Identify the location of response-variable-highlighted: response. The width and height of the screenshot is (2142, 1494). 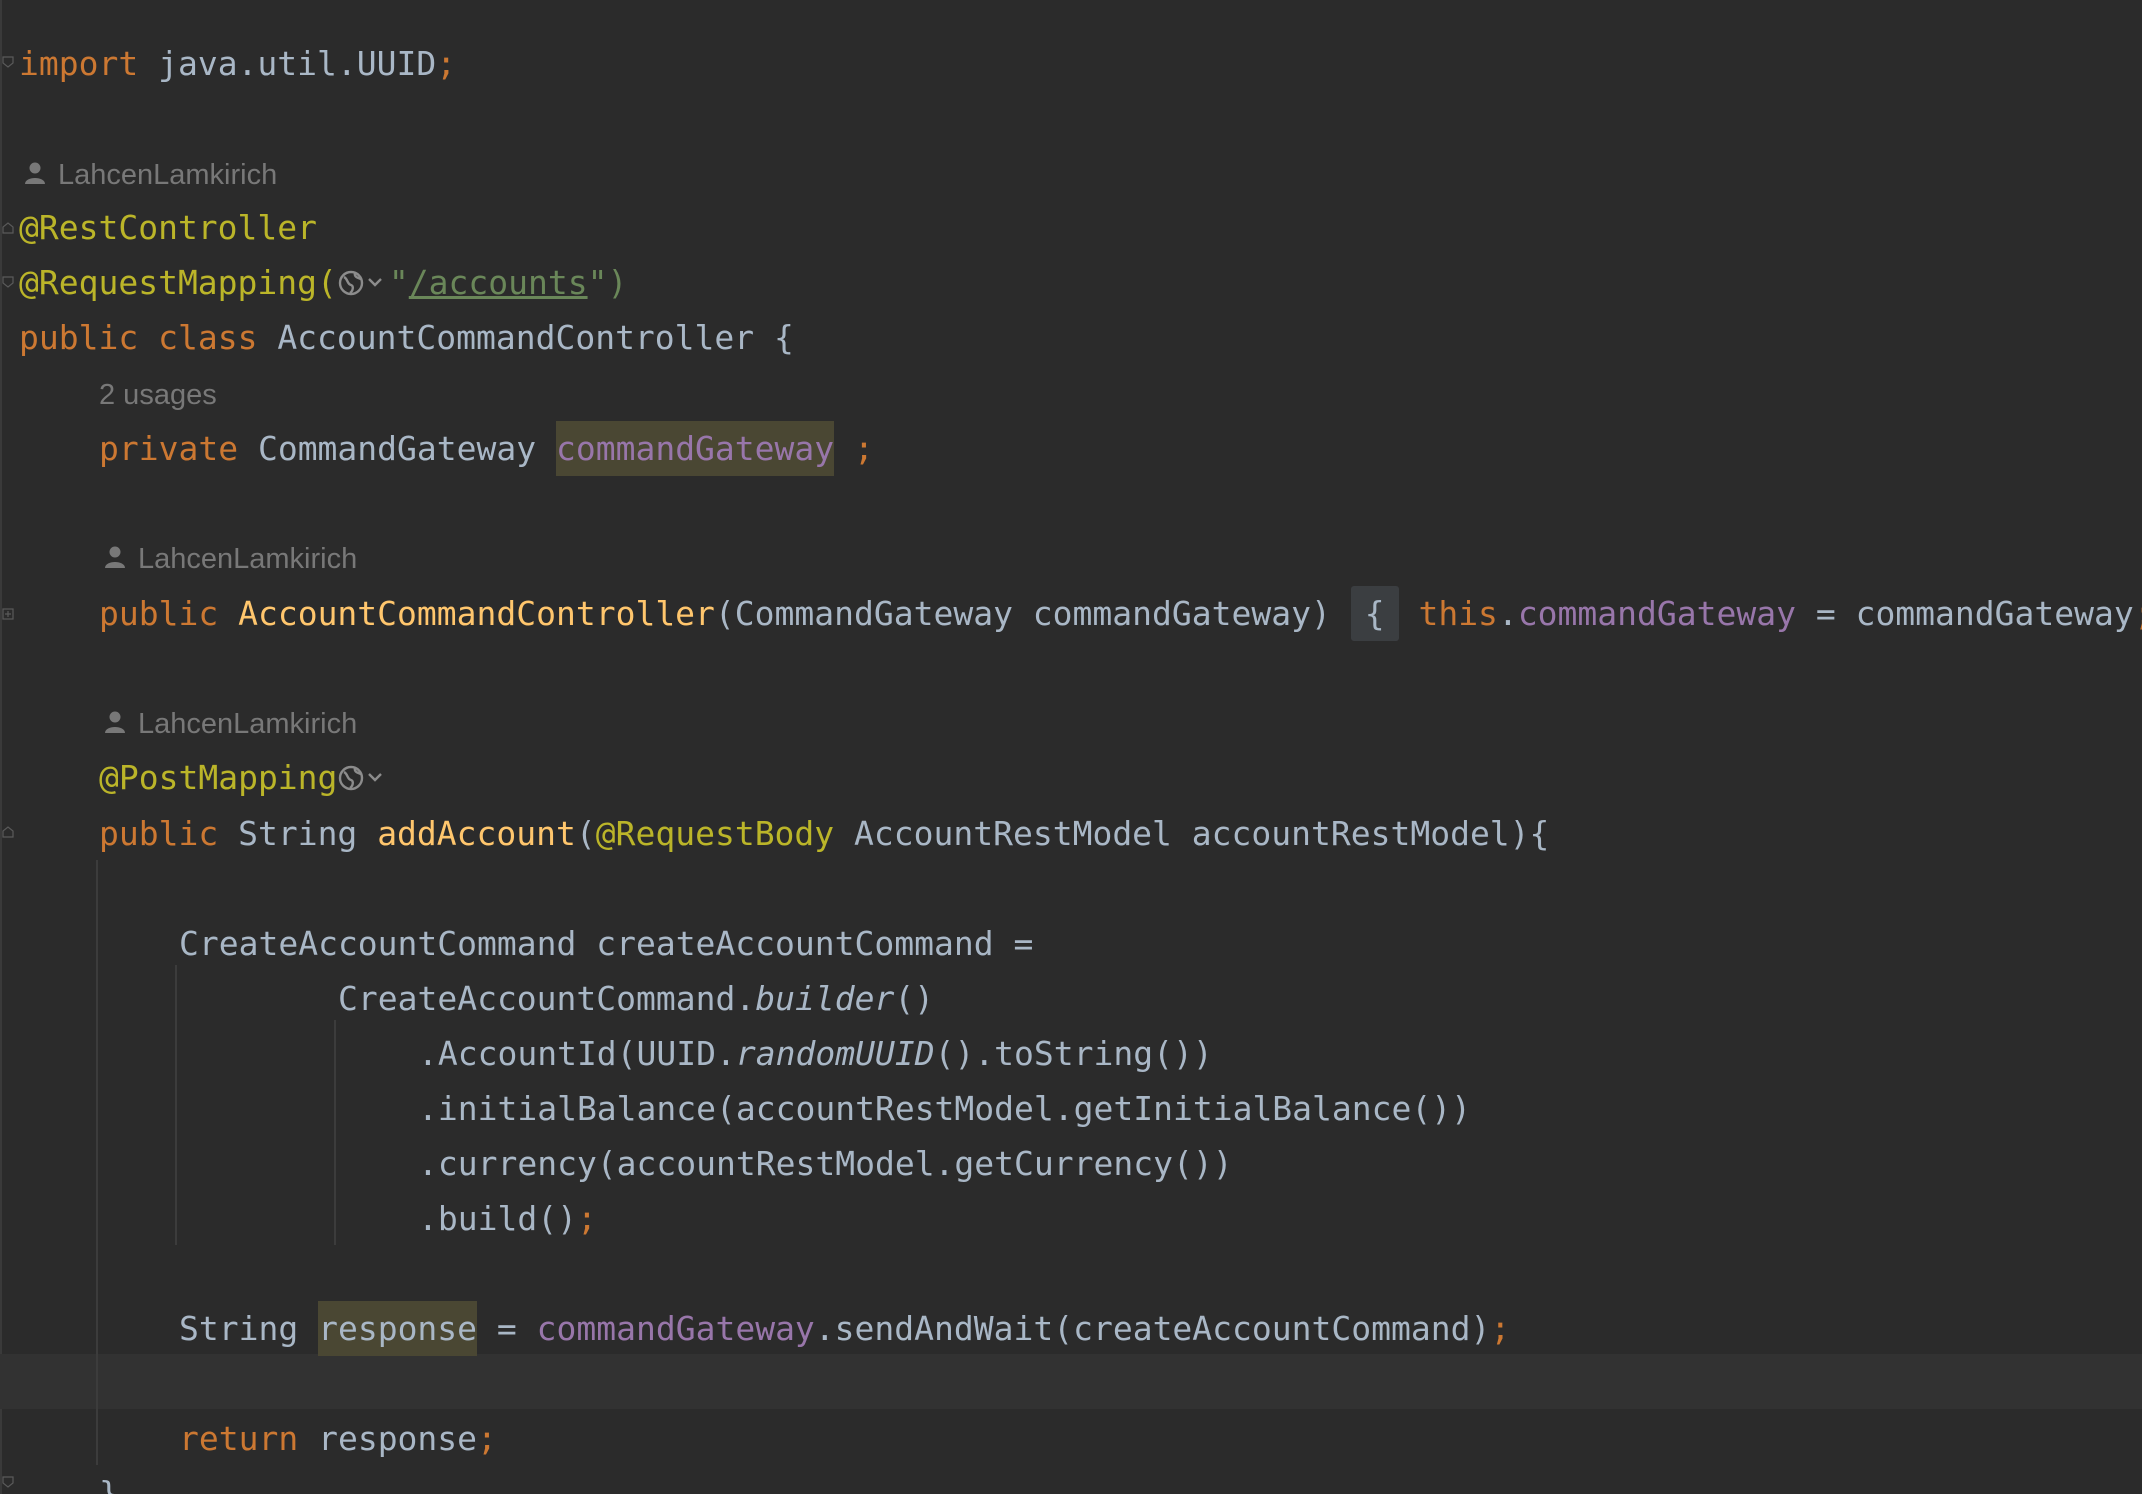
(398, 1328).